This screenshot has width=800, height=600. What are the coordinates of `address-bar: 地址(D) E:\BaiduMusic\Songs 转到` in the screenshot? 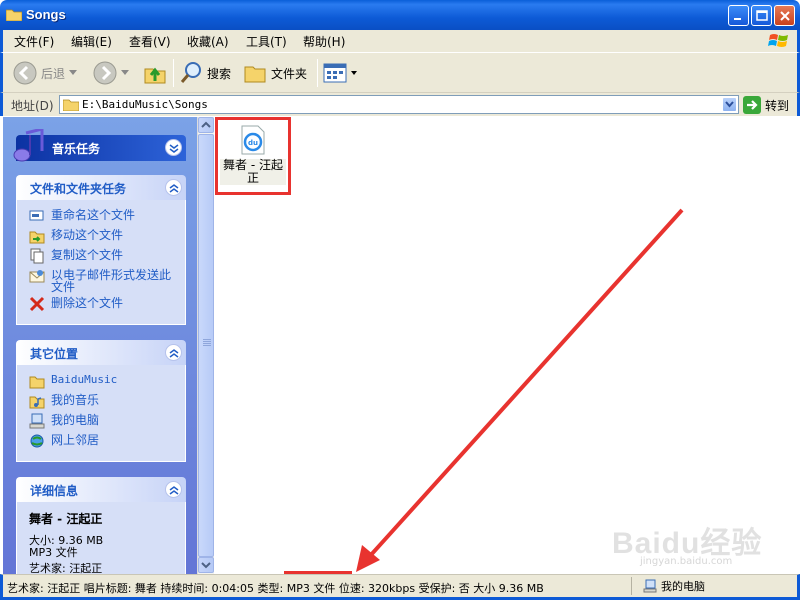 It's located at (400, 104).